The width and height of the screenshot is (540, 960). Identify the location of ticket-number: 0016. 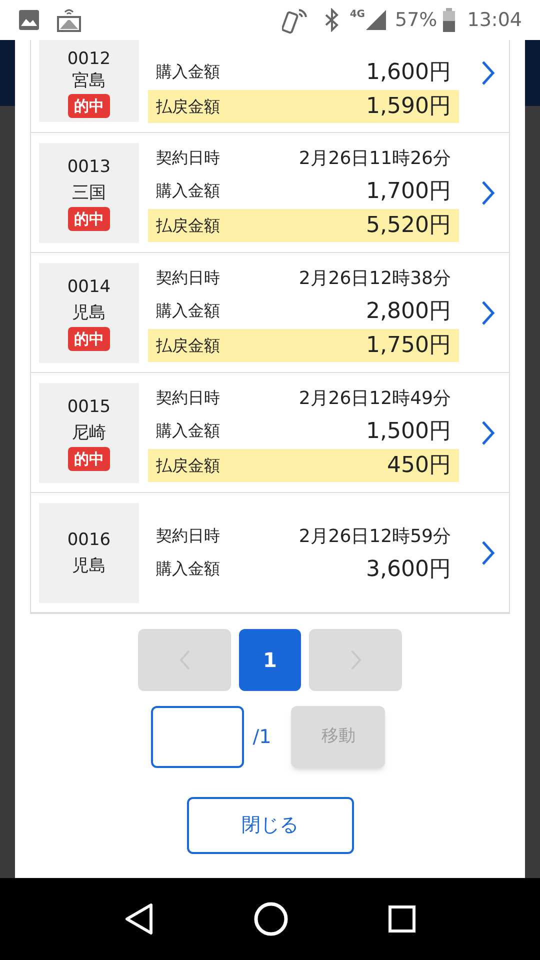
(89, 540).